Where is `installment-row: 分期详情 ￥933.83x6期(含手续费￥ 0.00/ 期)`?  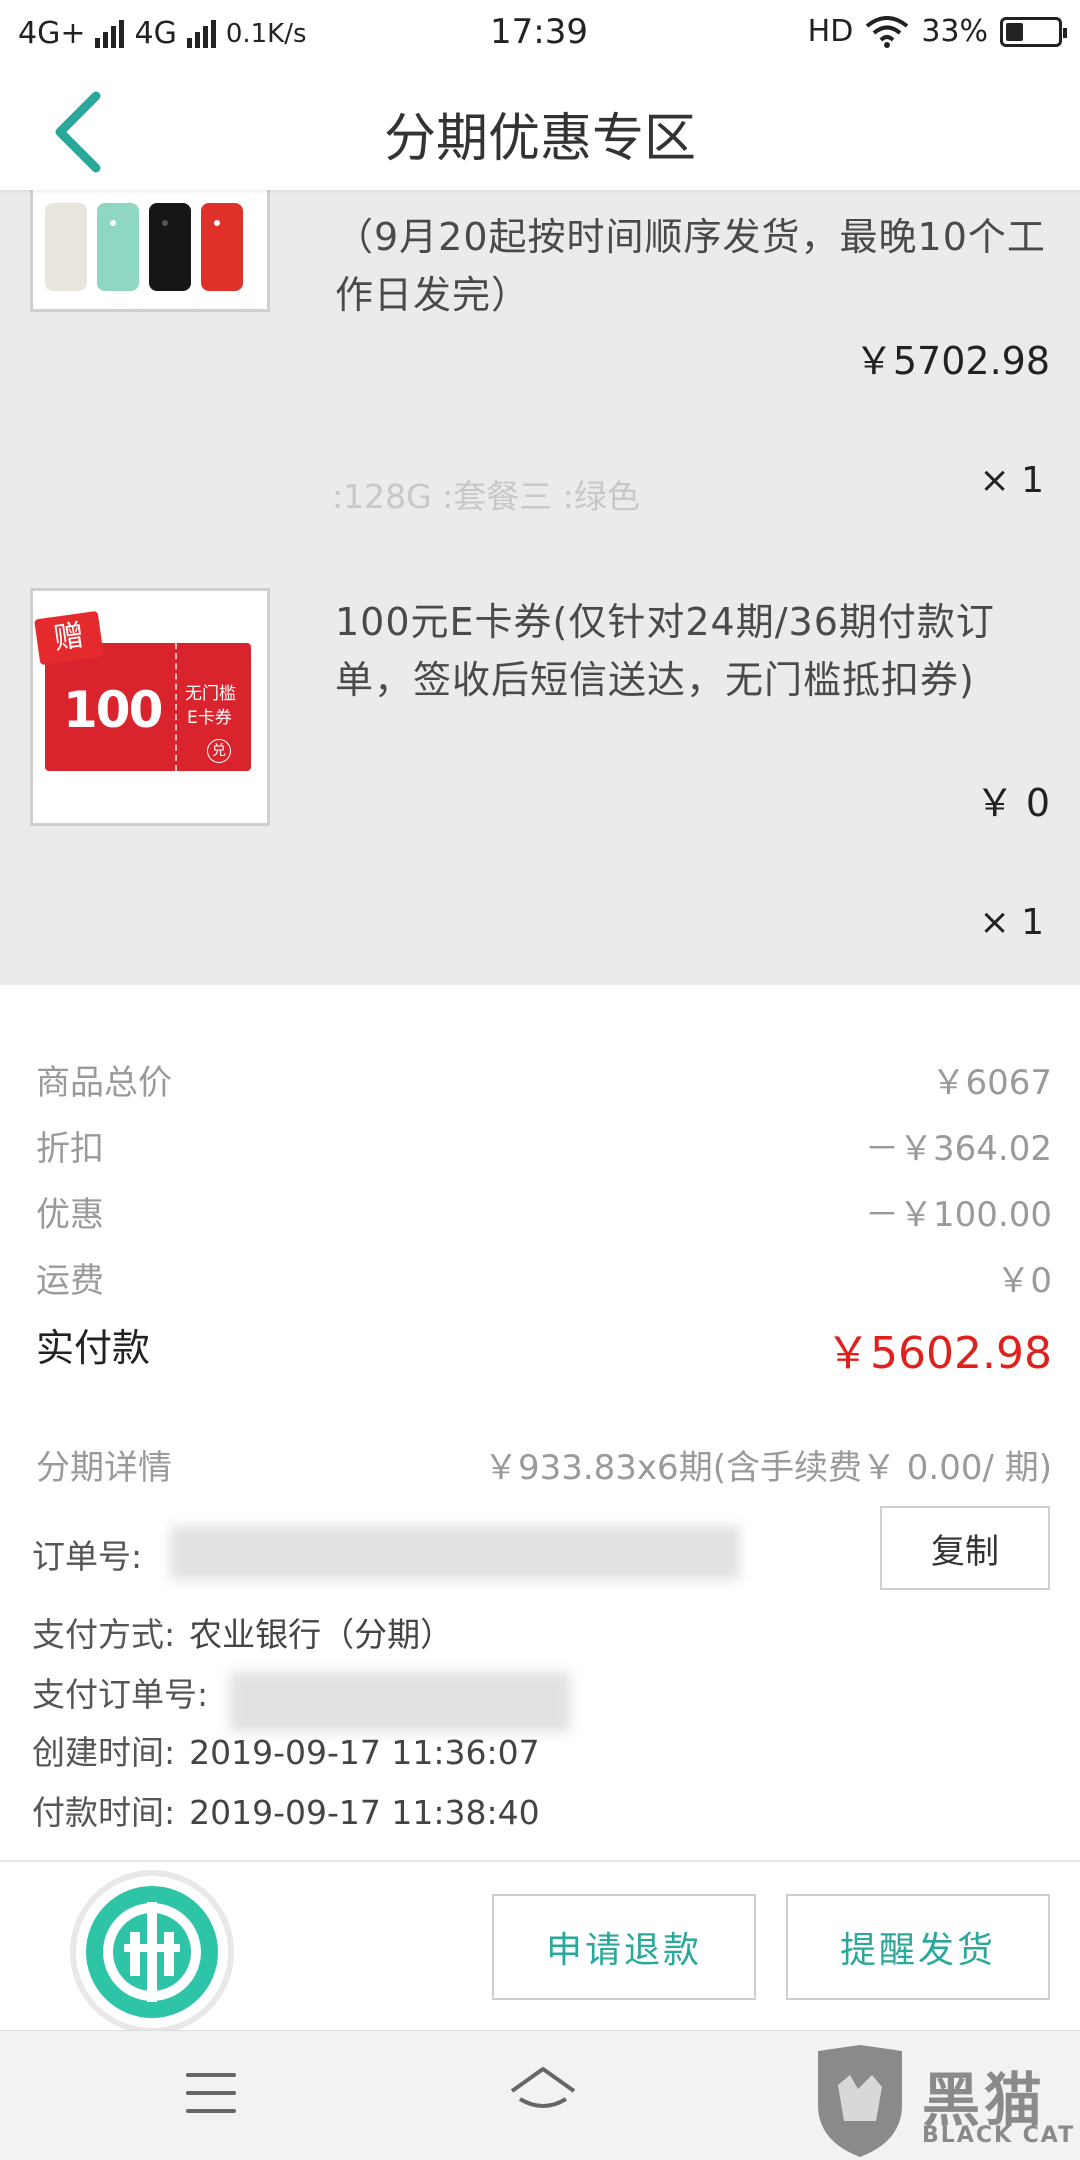
installment-row: 分期详情 ￥933.83x6期(含手续费￥ 0.00/ 期) is located at coordinates (544, 1464).